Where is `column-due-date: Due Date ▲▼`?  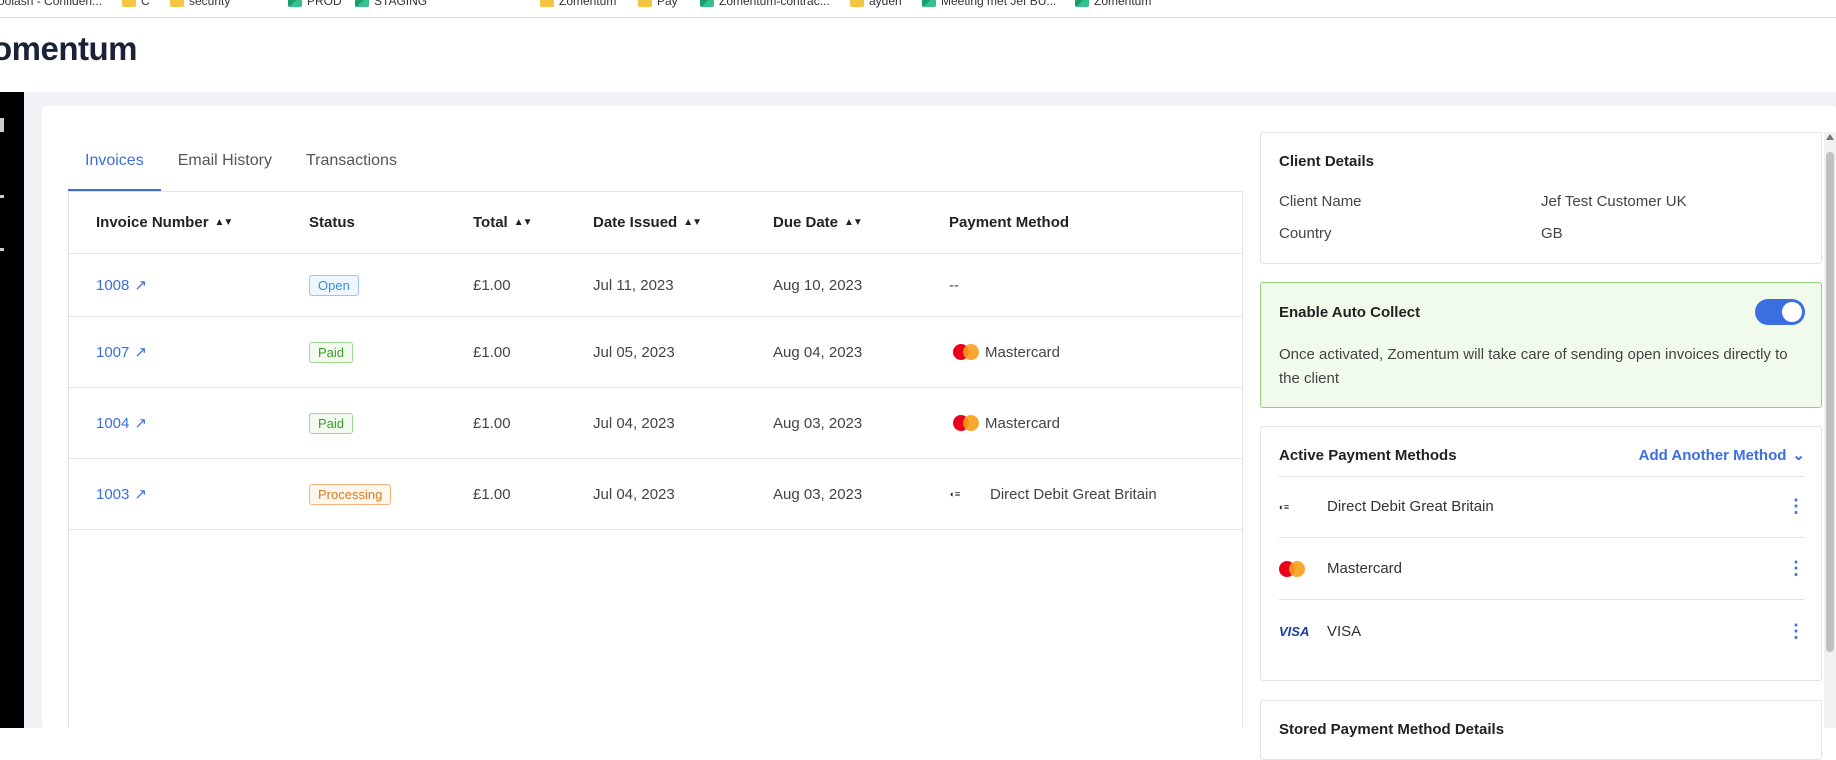 column-due-date: Due Date ▲▼ is located at coordinates (818, 222).